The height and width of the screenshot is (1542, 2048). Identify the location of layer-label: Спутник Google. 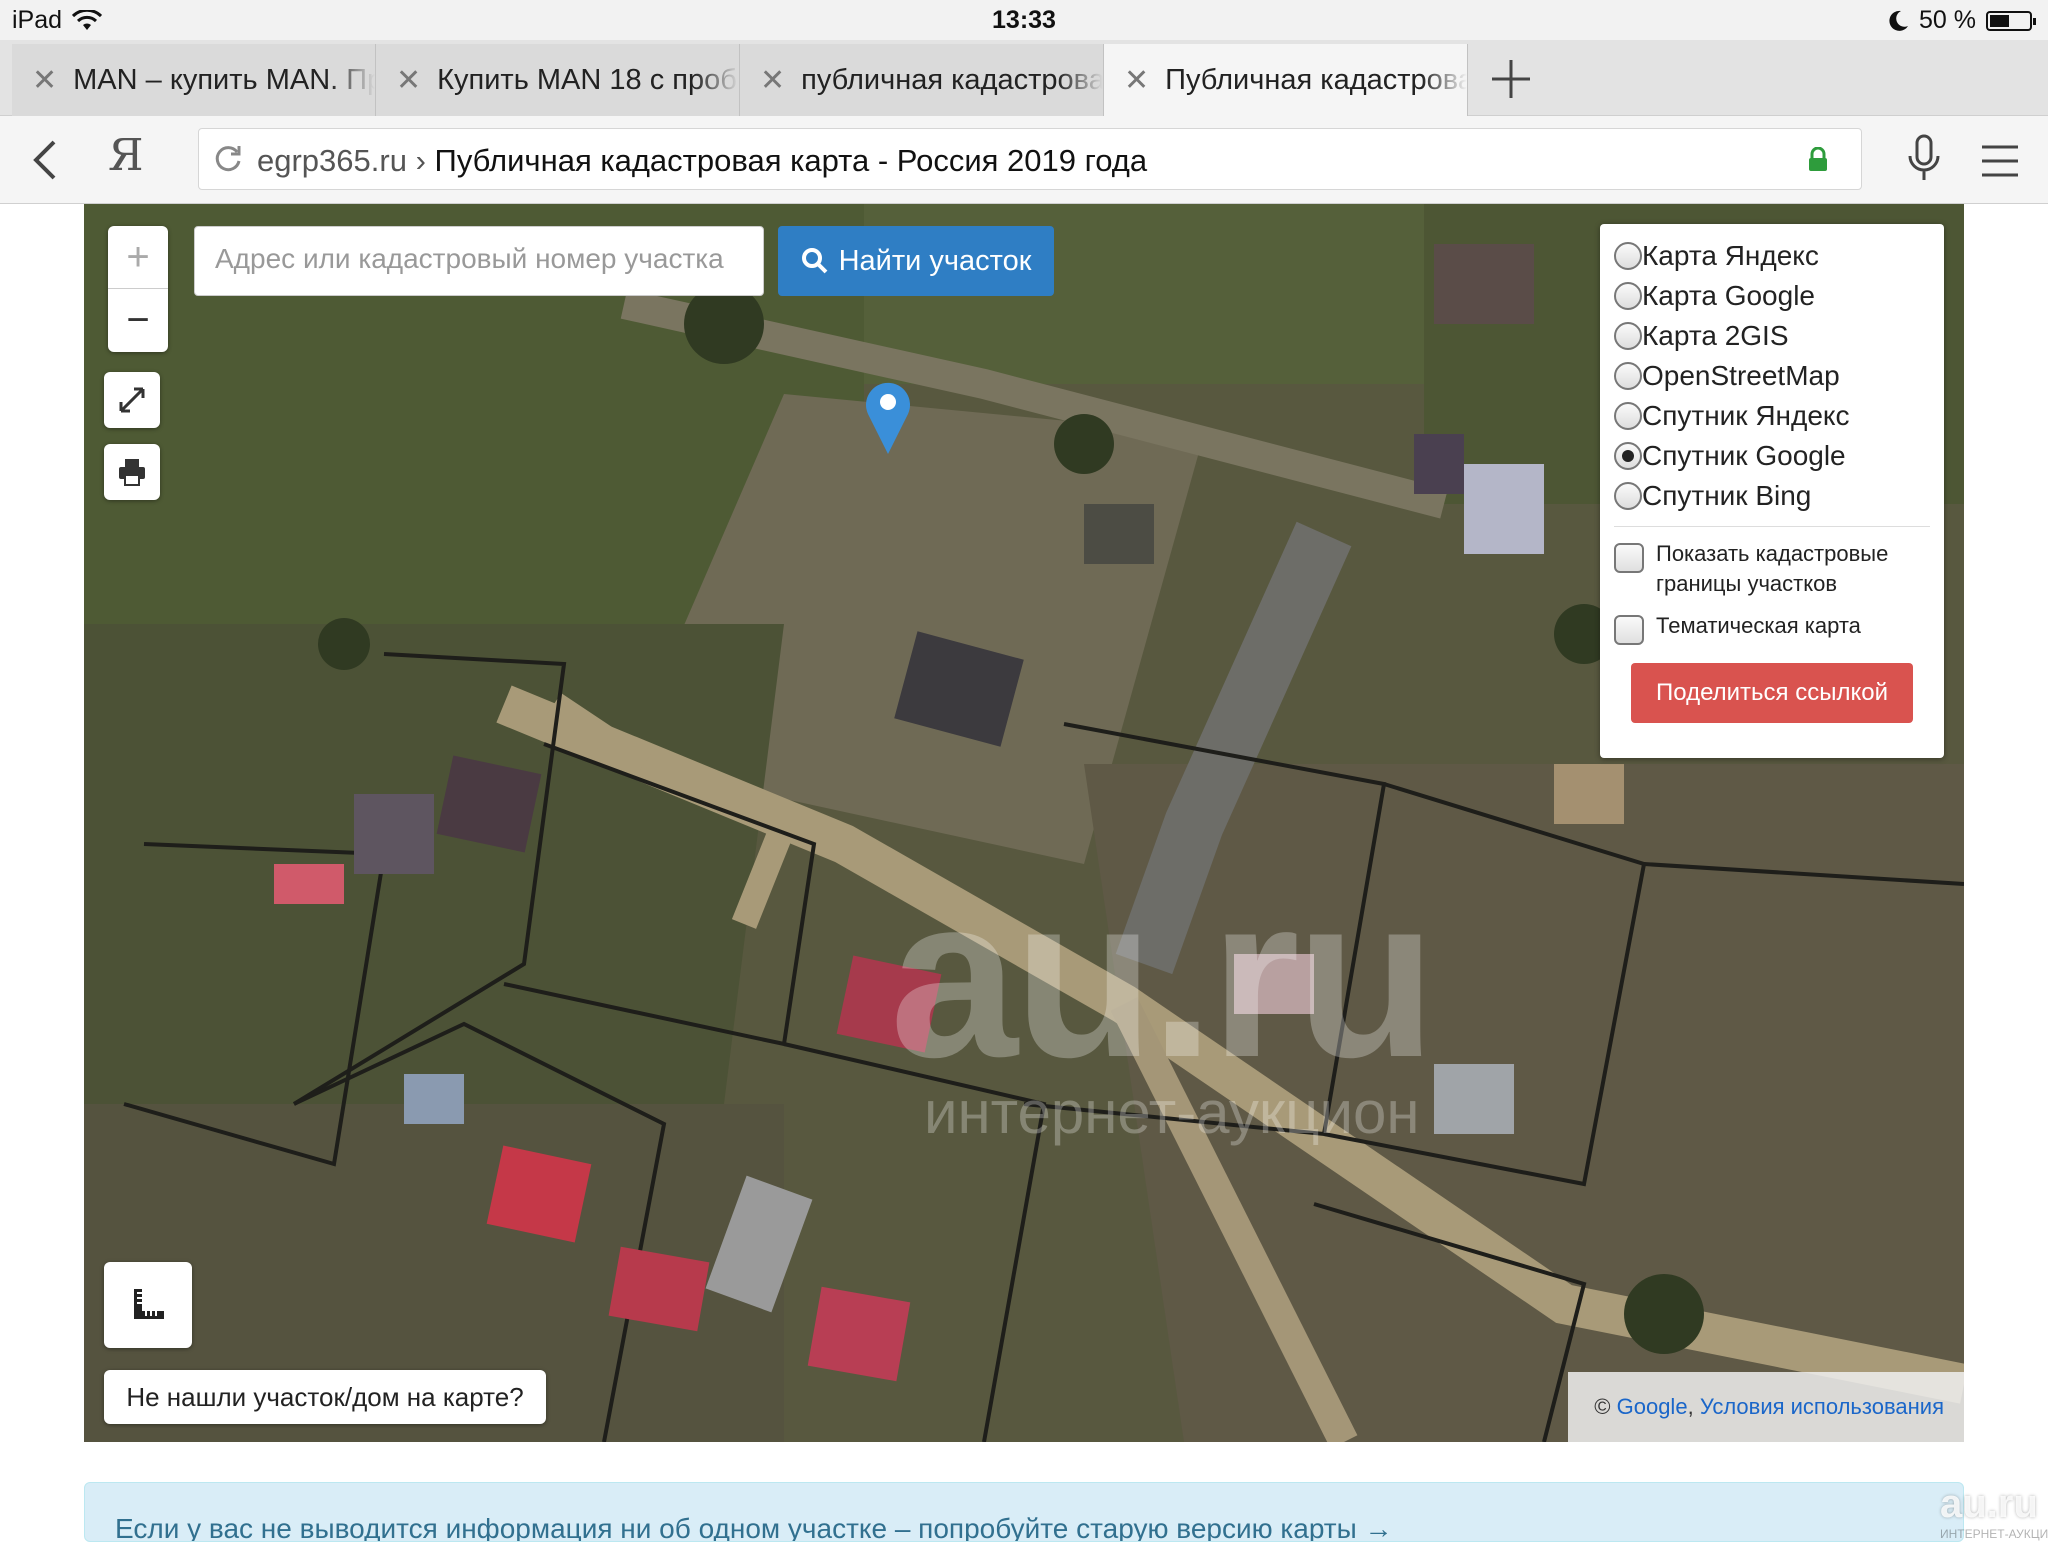
(1744, 455).